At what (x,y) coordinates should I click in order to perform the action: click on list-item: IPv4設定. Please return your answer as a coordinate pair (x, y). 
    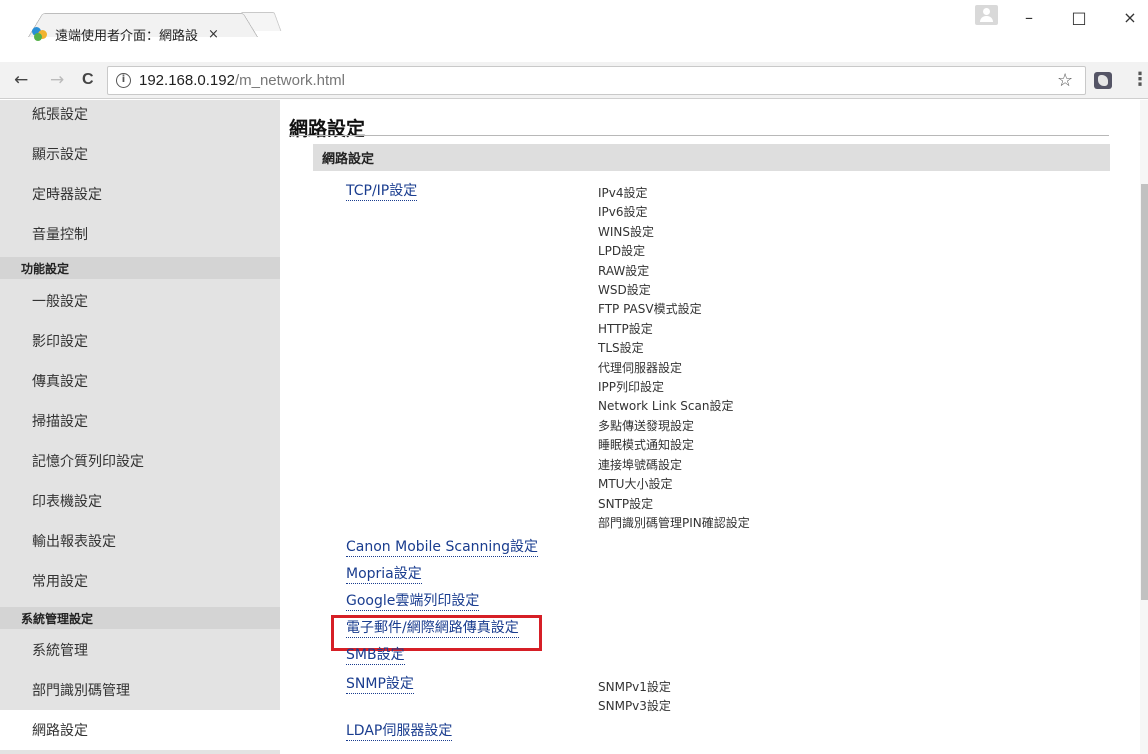
    Looking at the image, I should click on (623, 193).